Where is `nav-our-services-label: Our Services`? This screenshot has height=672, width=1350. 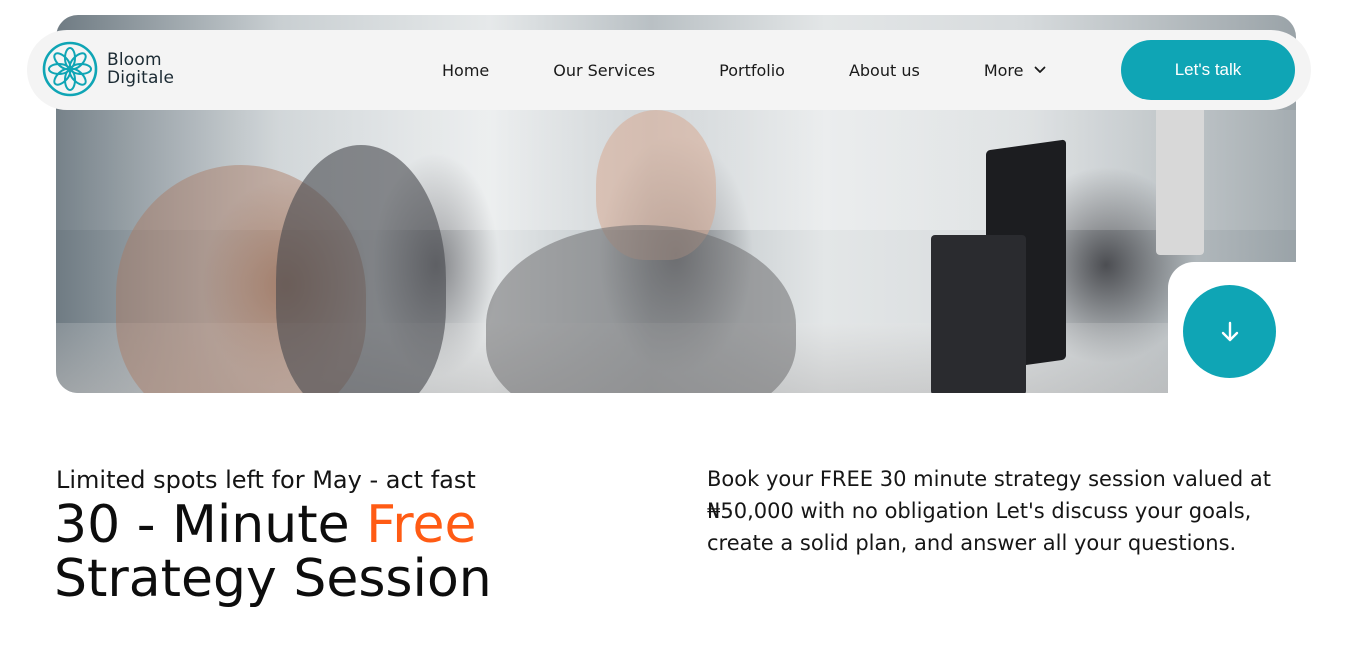
nav-our-services-label: Our Services is located at coordinates (604, 70).